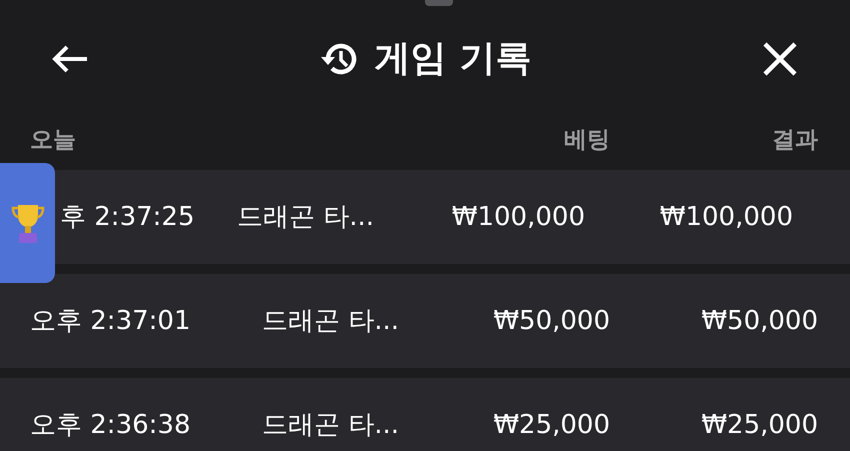 The width and height of the screenshot is (850, 451). What do you see at coordinates (27, 223) in the screenshot?
I see `trophy-badge` at bounding box center [27, 223].